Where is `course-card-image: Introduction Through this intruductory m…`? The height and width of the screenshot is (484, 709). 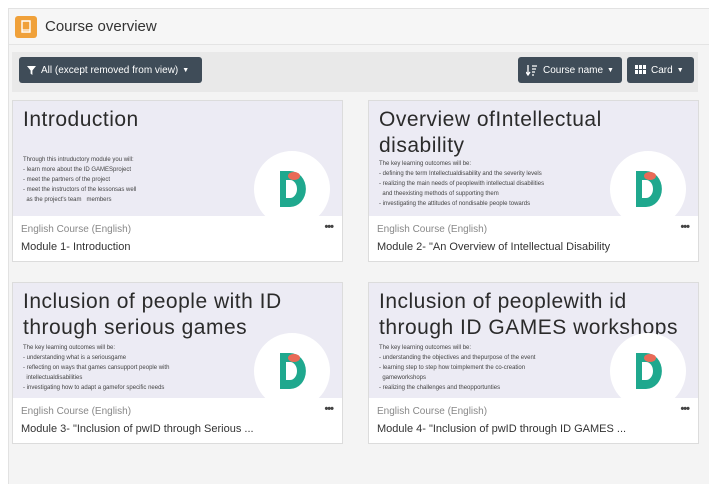
course-card-image: Introduction Through this intruductory m… is located at coordinates (177, 158).